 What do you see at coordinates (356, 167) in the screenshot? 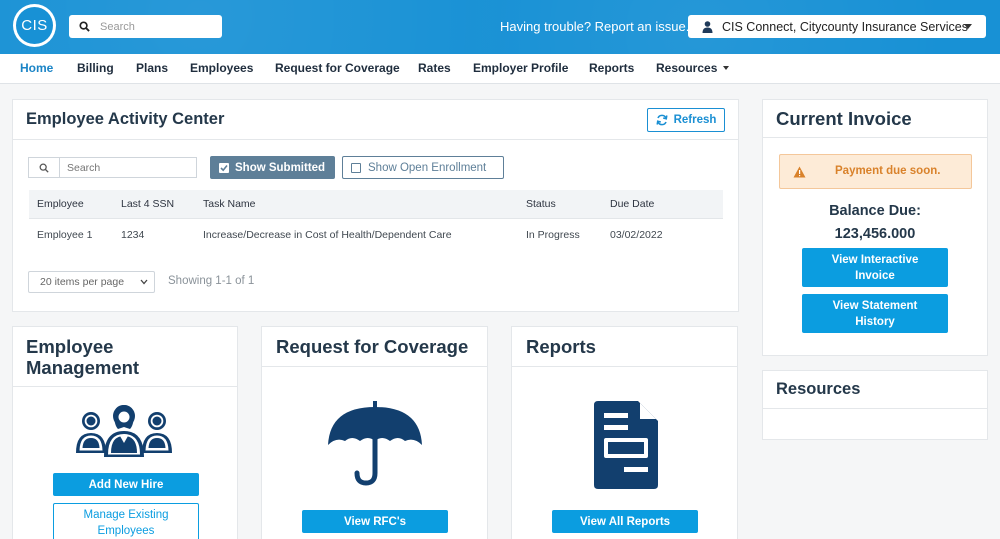
I see `checkbox-unchecked-icon` at bounding box center [356, 167].